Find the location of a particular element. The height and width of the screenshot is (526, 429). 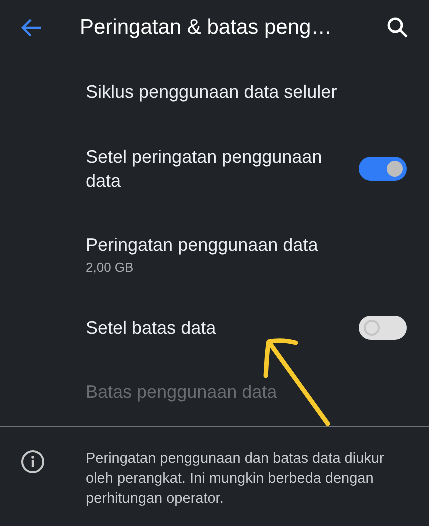

setting-title: Peringatan penggunaan data is located at coordinates (213, 245).